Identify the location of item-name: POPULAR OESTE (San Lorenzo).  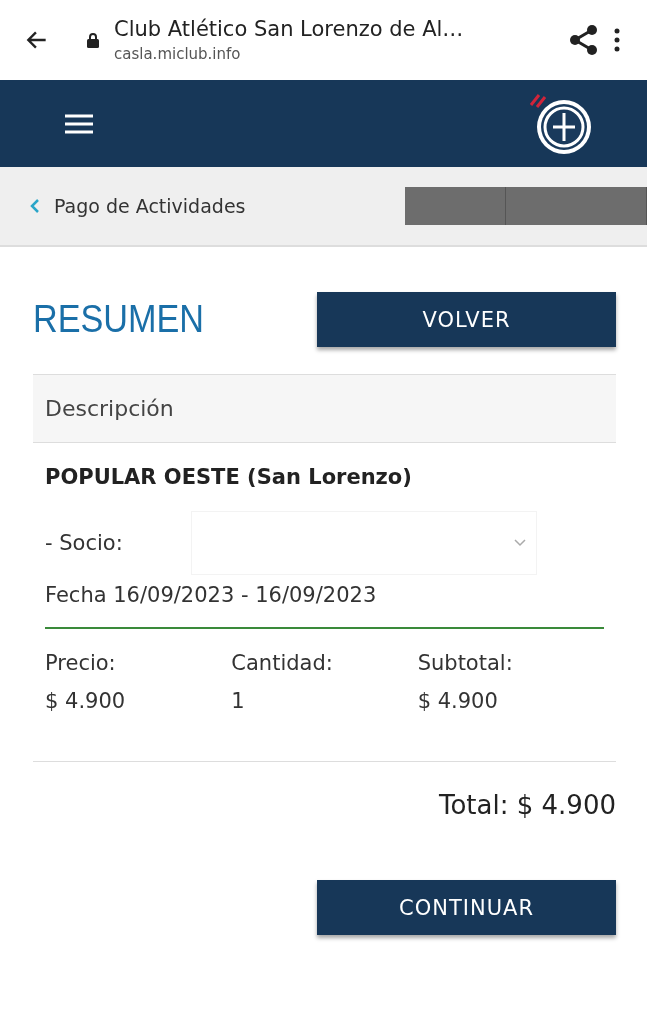
(229, 477).